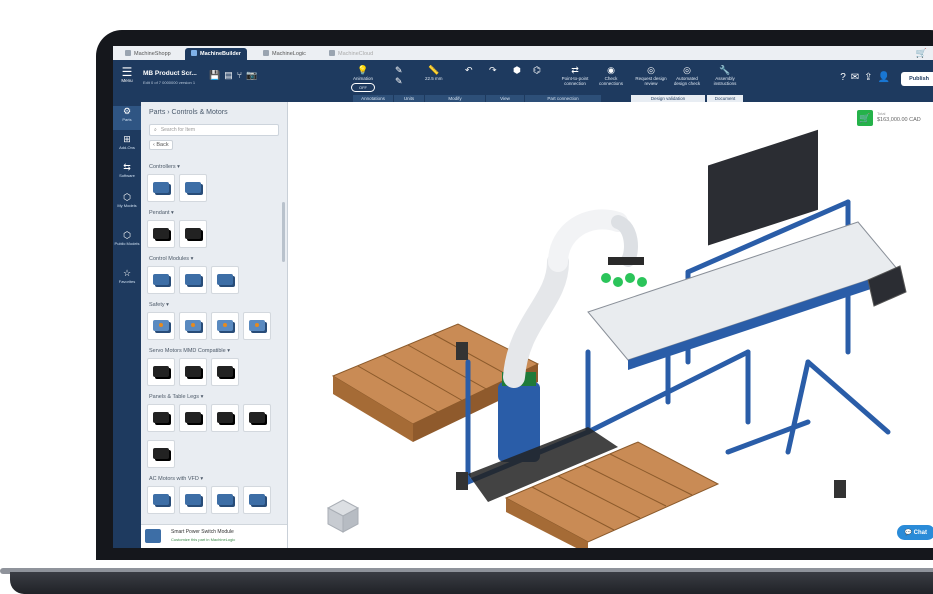  I want to click on tab-machinebuilder: MachineBuilder, so click(216, 54).